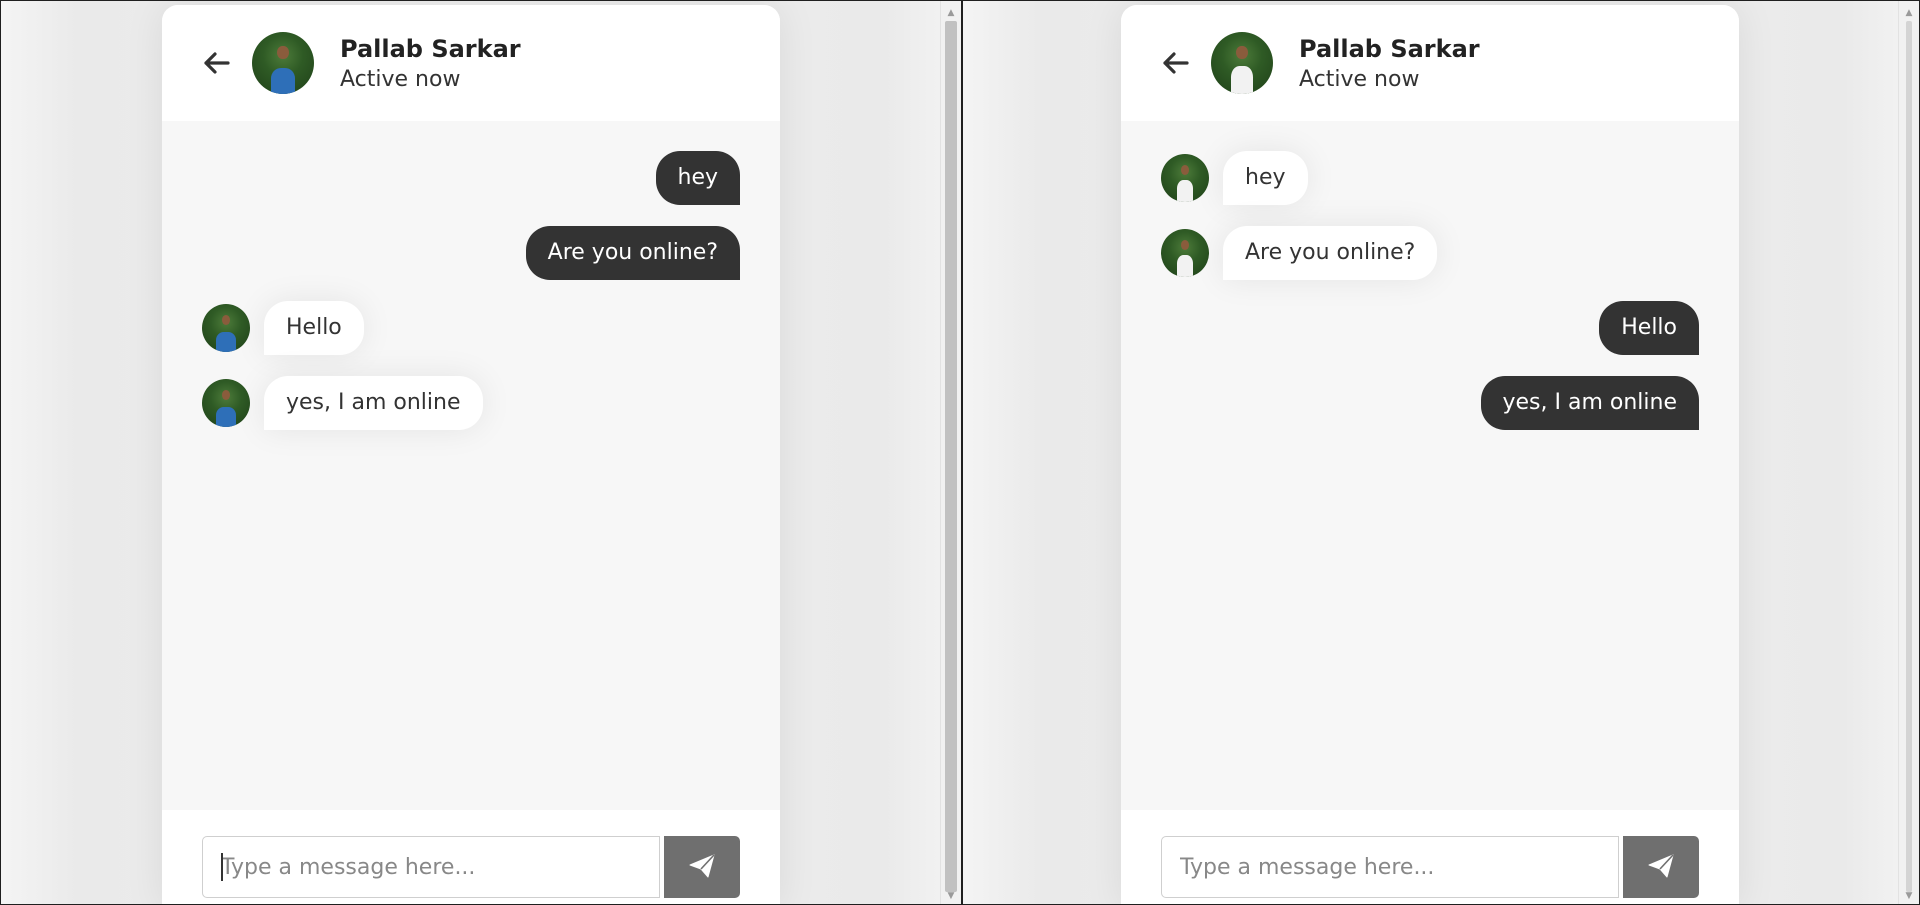 This screenshot has width=1920, height=905. I want to click on text-caret, so click(222, 867).